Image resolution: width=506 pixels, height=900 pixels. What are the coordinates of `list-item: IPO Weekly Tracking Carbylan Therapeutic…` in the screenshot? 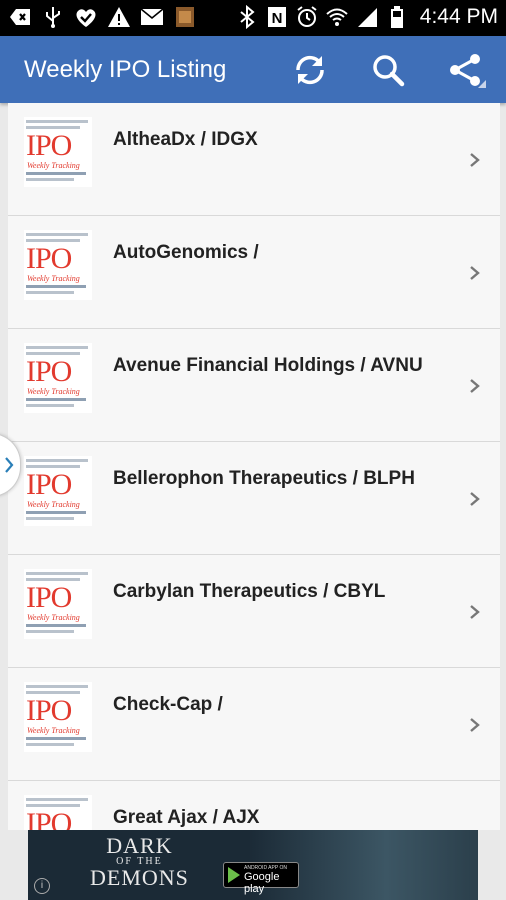 It's located at (254, 611).